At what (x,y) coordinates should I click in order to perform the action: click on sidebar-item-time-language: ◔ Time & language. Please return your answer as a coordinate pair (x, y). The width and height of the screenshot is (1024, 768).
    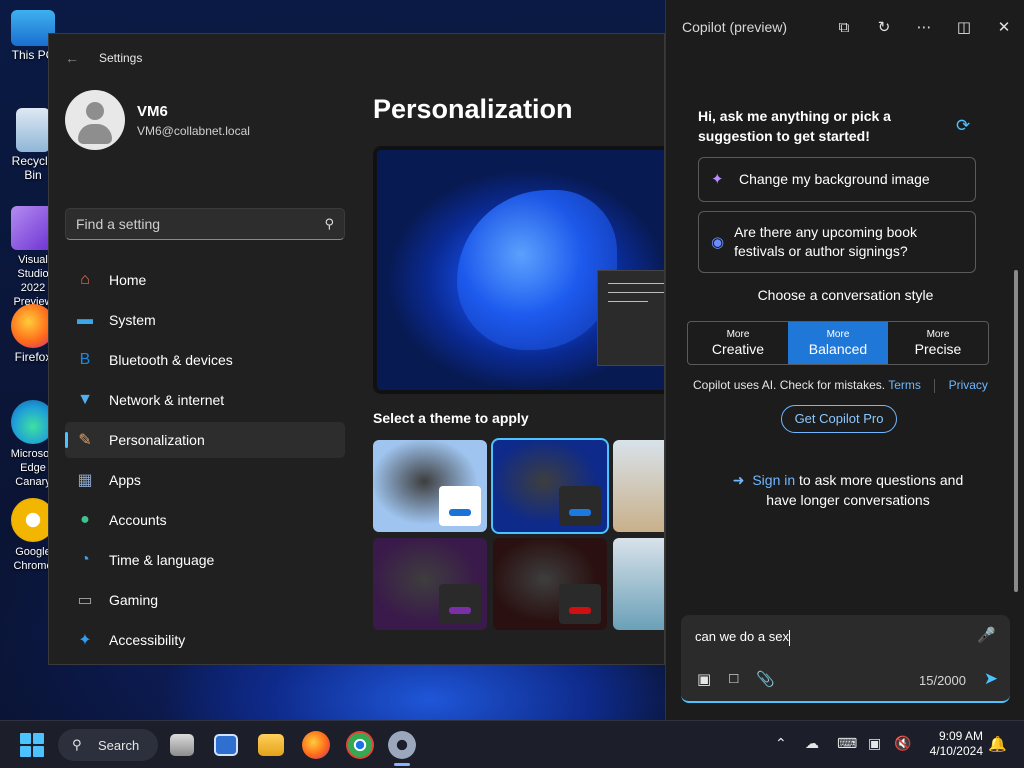
    Looking at the image, I should click on (205, 560).